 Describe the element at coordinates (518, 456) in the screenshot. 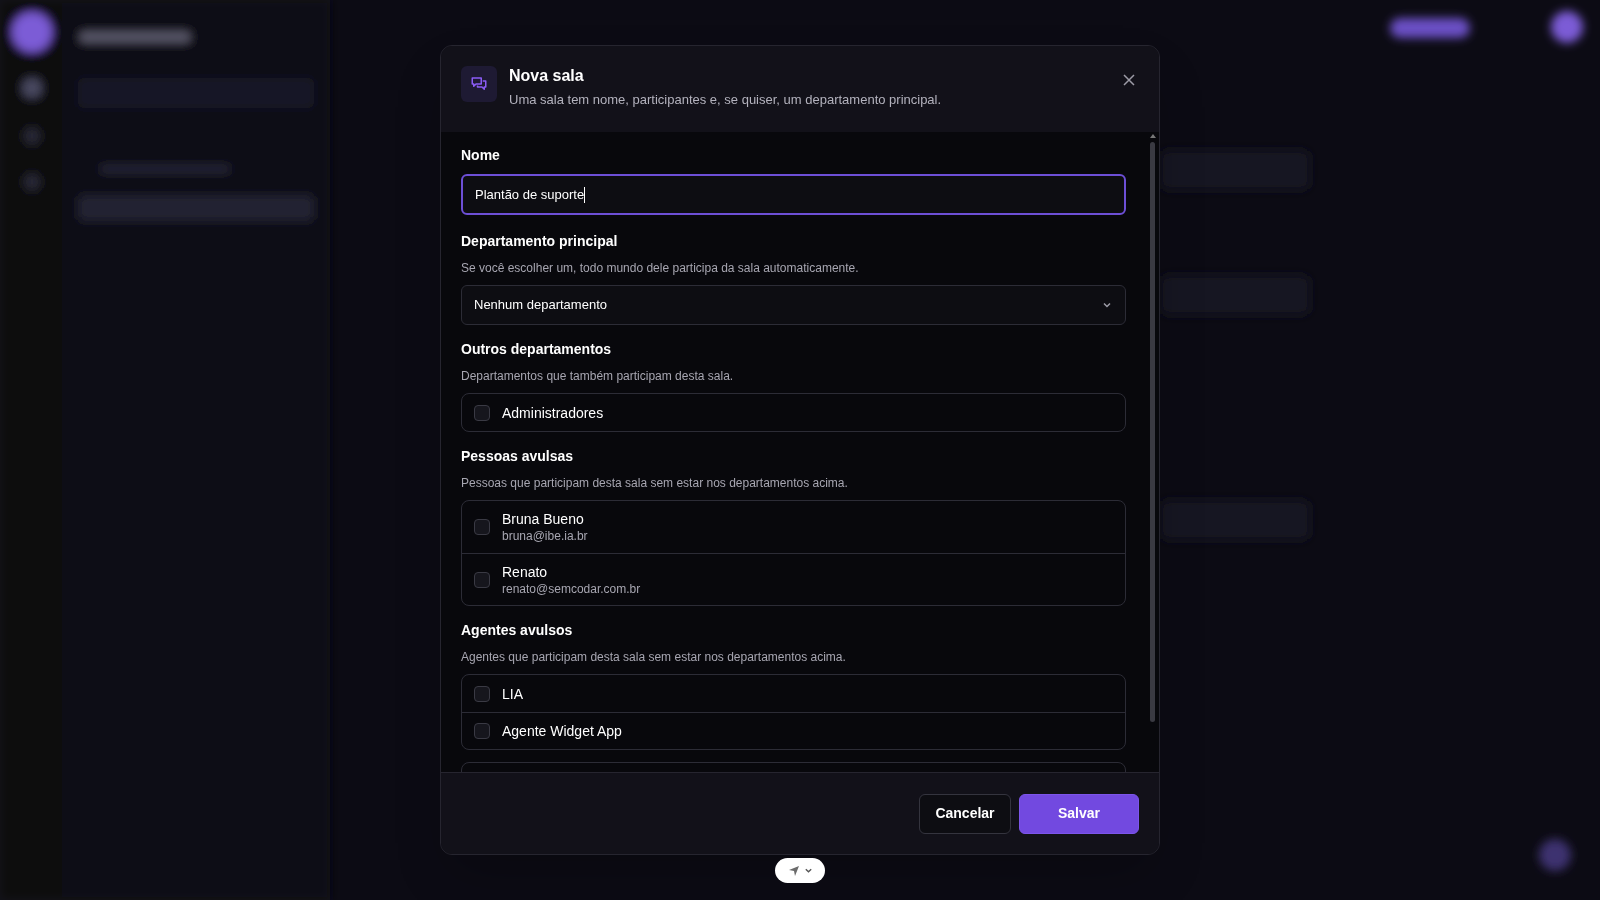

I see `section-title: Pessoas avulsas` at that location.